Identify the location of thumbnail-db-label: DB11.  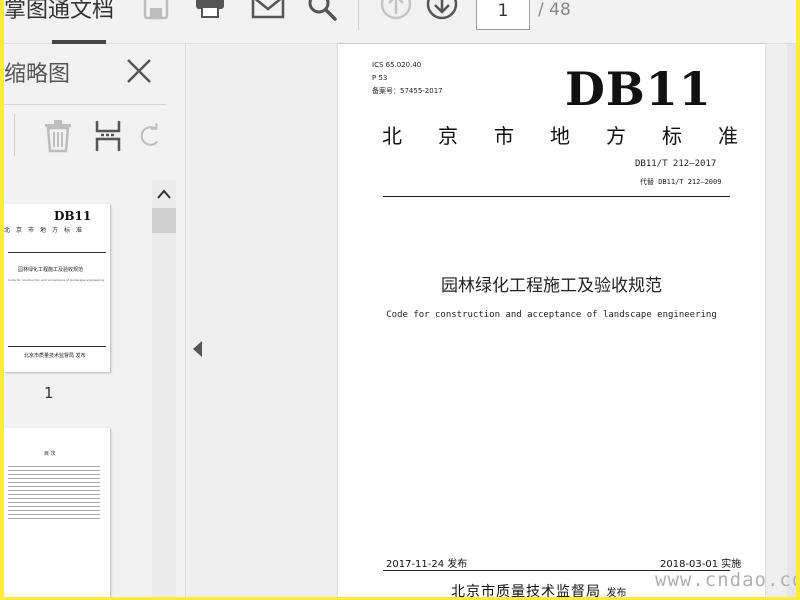
(73, 216).